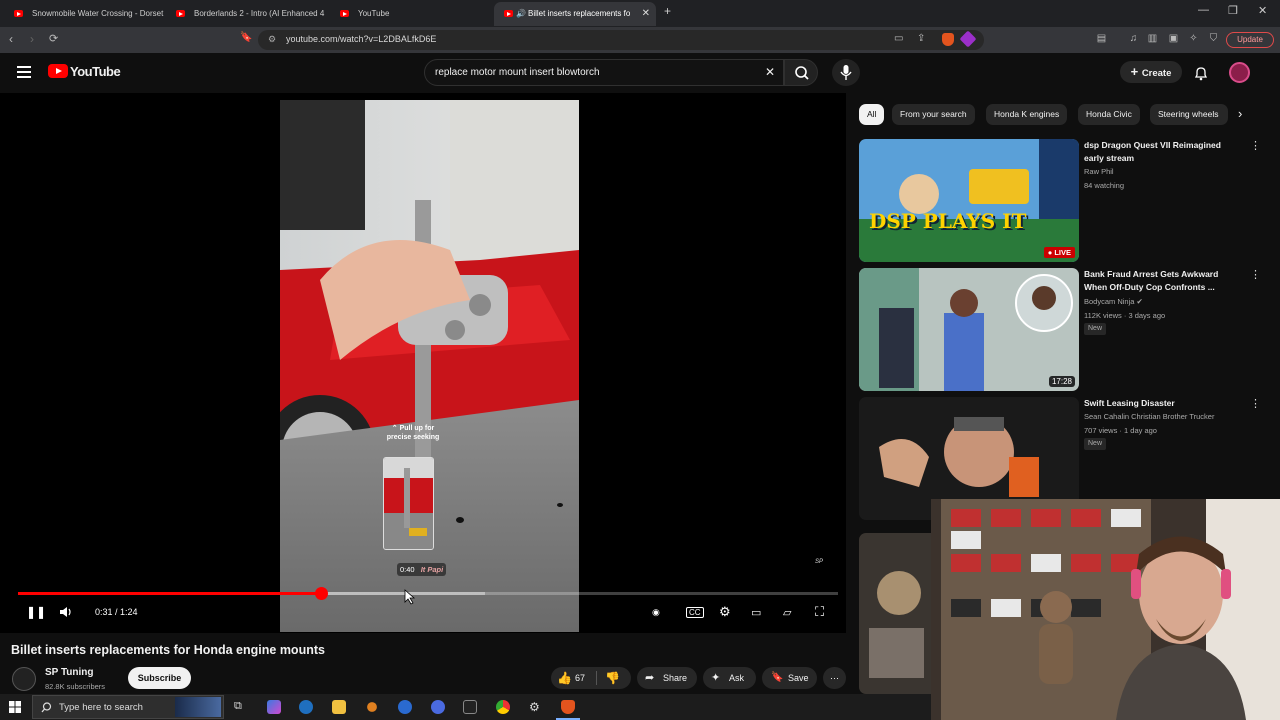 This screenshot has width=1280, height=720. Describe the element at coordinates (306, 707) in the screenshot. I see `edge-icon` at that location.